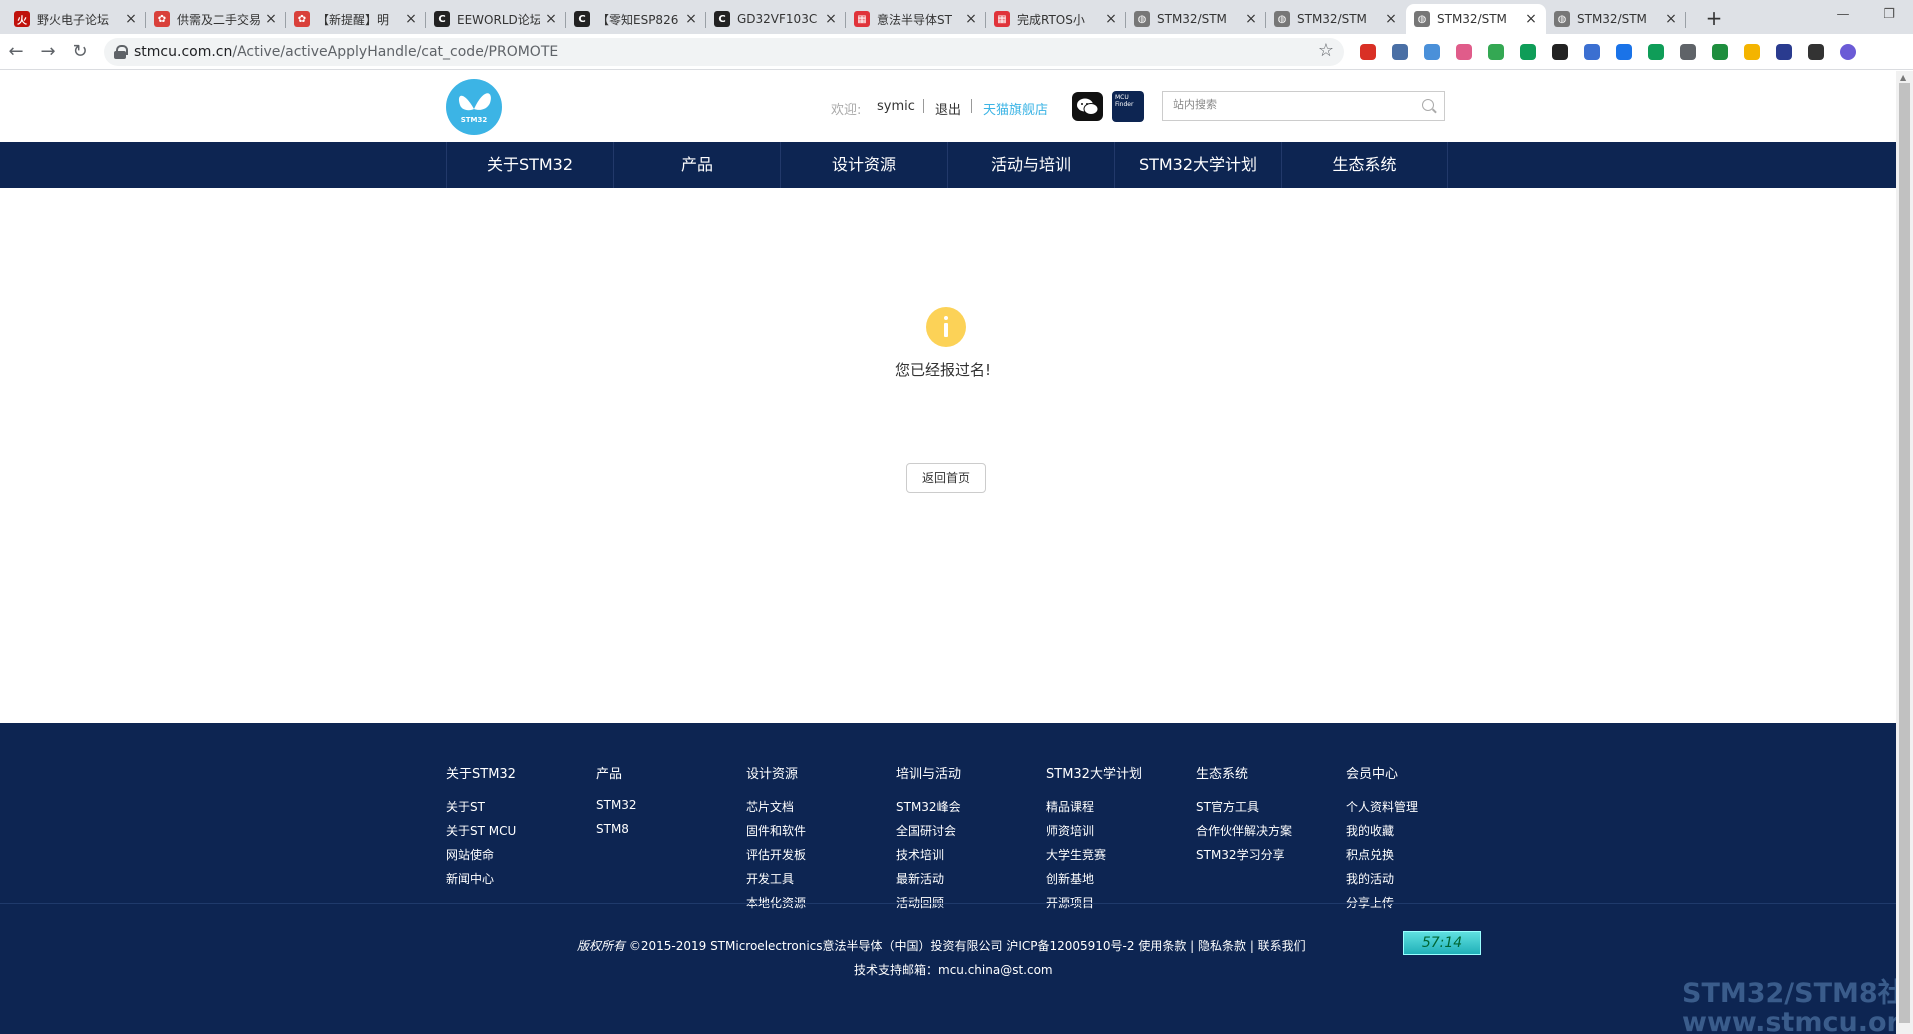 This screenshot has width=1913, height=1034. What do you see at coordinates (920, 878) in the screenshot?
I see `footer-link: 最新活动` at bounding box center [920, 878].